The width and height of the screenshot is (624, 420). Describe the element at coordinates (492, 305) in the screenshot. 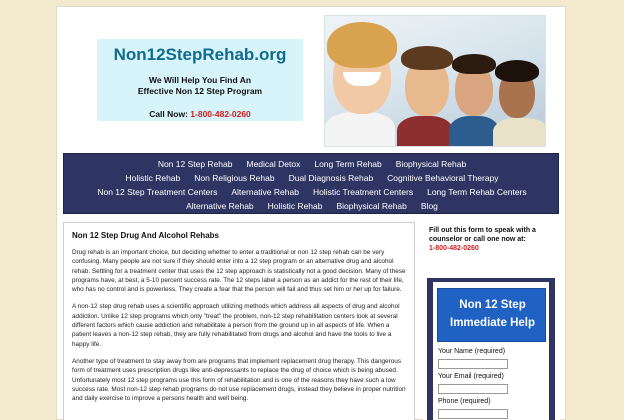

I see `form-title-line1: Non 12 Step` at that location.